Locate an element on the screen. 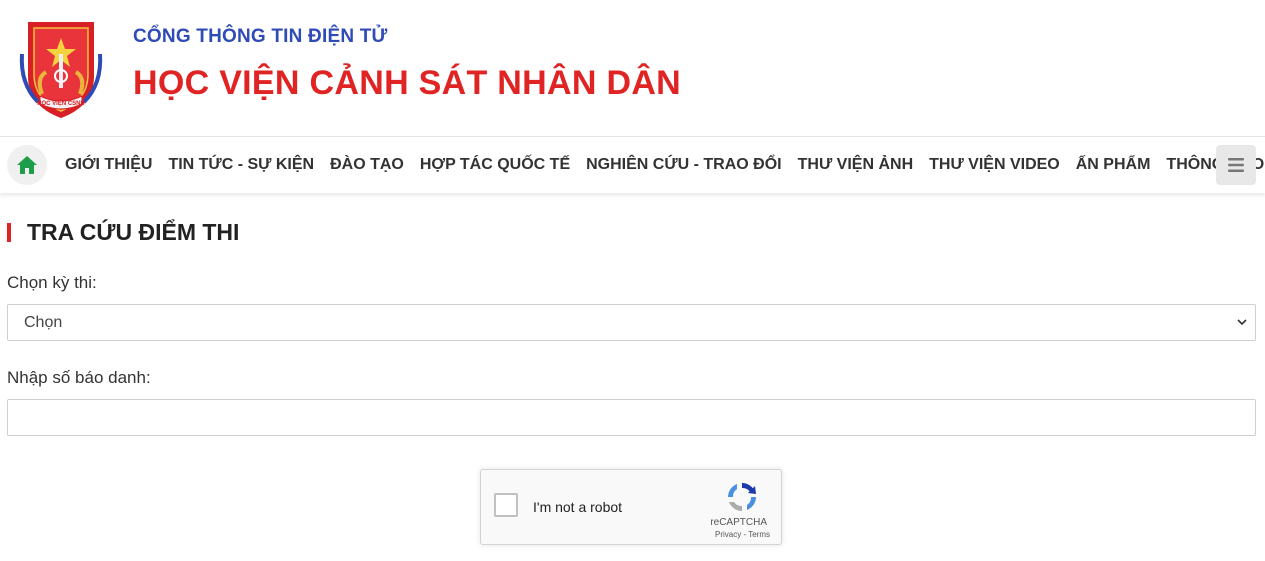  candidate-number-input is located at coordinates (631, 417).